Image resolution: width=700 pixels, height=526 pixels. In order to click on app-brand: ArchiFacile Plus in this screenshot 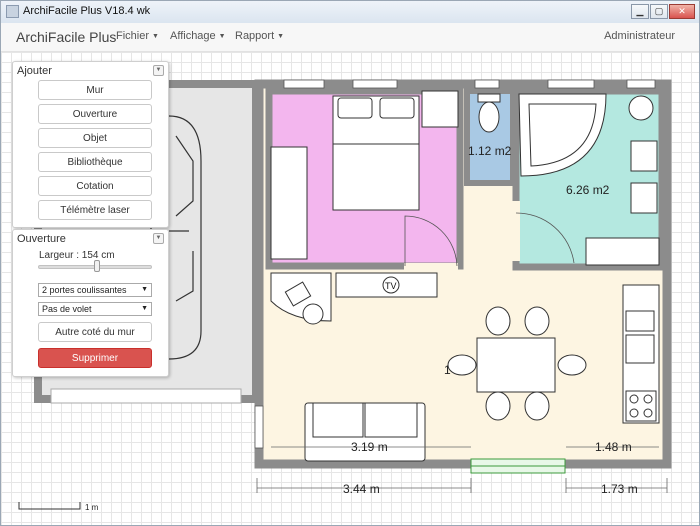, I will do `click(66, 37)`.